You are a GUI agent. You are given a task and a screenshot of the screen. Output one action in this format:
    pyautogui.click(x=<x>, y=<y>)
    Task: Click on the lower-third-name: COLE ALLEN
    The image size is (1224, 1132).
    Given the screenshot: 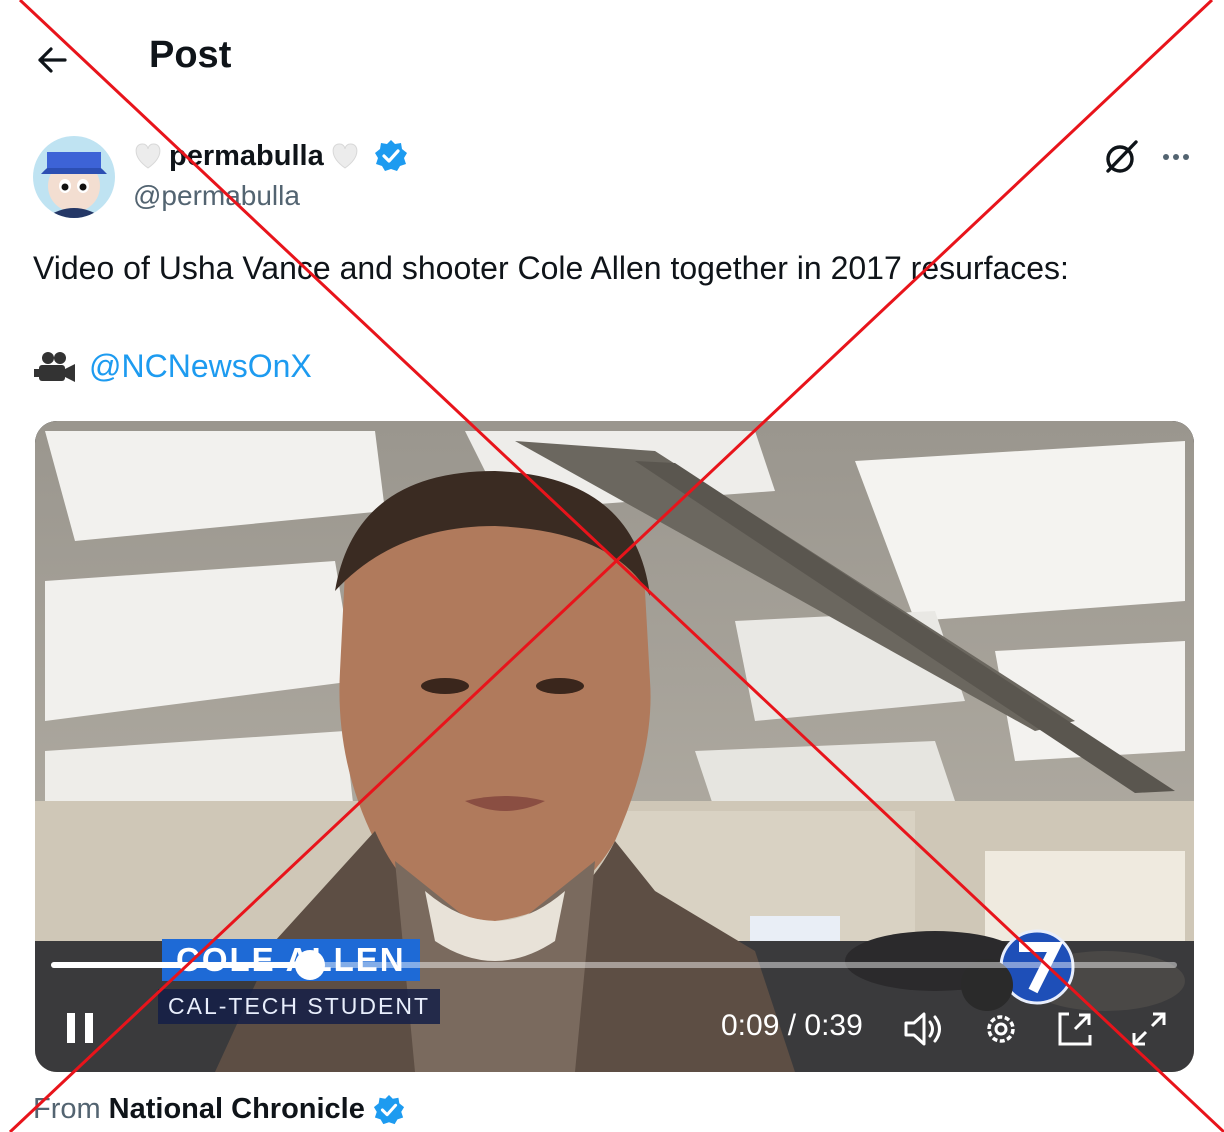 What is the action you would take?
    pyautogui.click(x=291, y=960)
    